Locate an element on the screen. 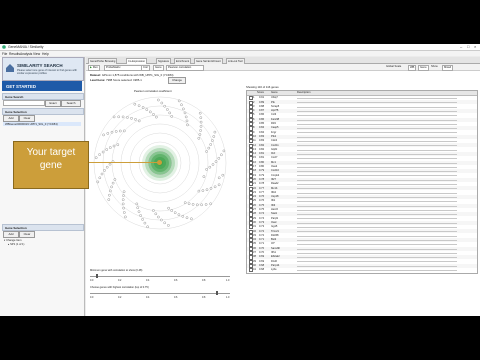  min-correlation-slider-thumb is located at coordinates (97, 276).